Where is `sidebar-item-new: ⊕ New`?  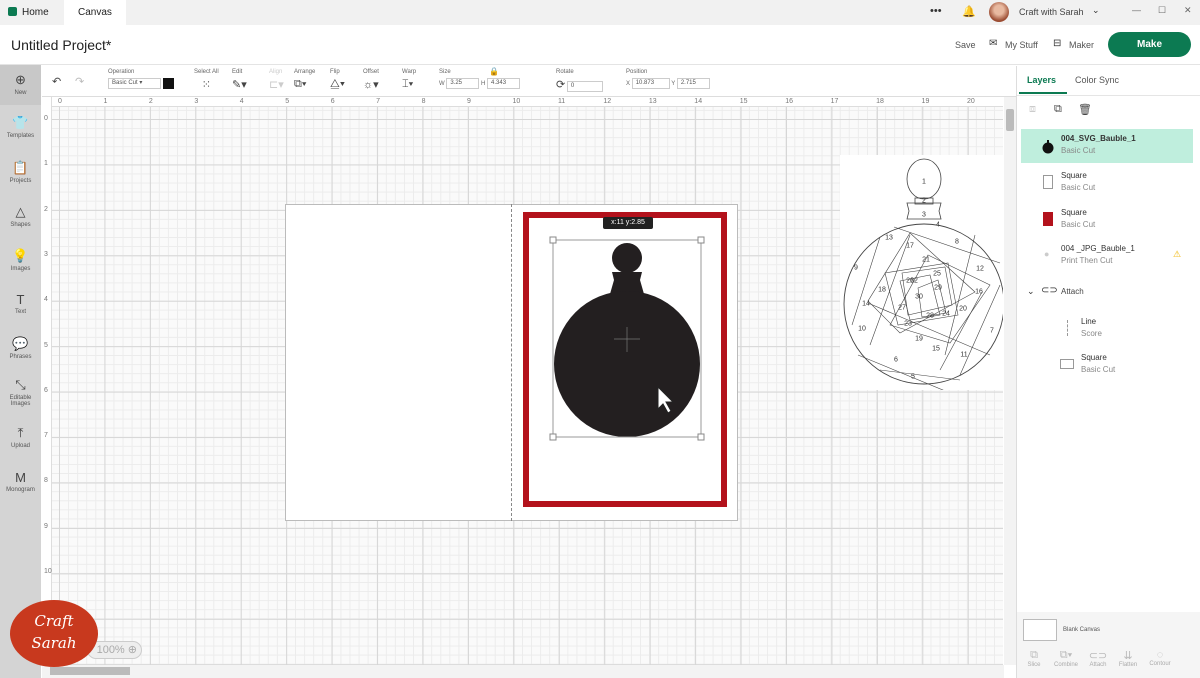
sidebar-item-new: ⊕ New is located at coordinates (20, 85).